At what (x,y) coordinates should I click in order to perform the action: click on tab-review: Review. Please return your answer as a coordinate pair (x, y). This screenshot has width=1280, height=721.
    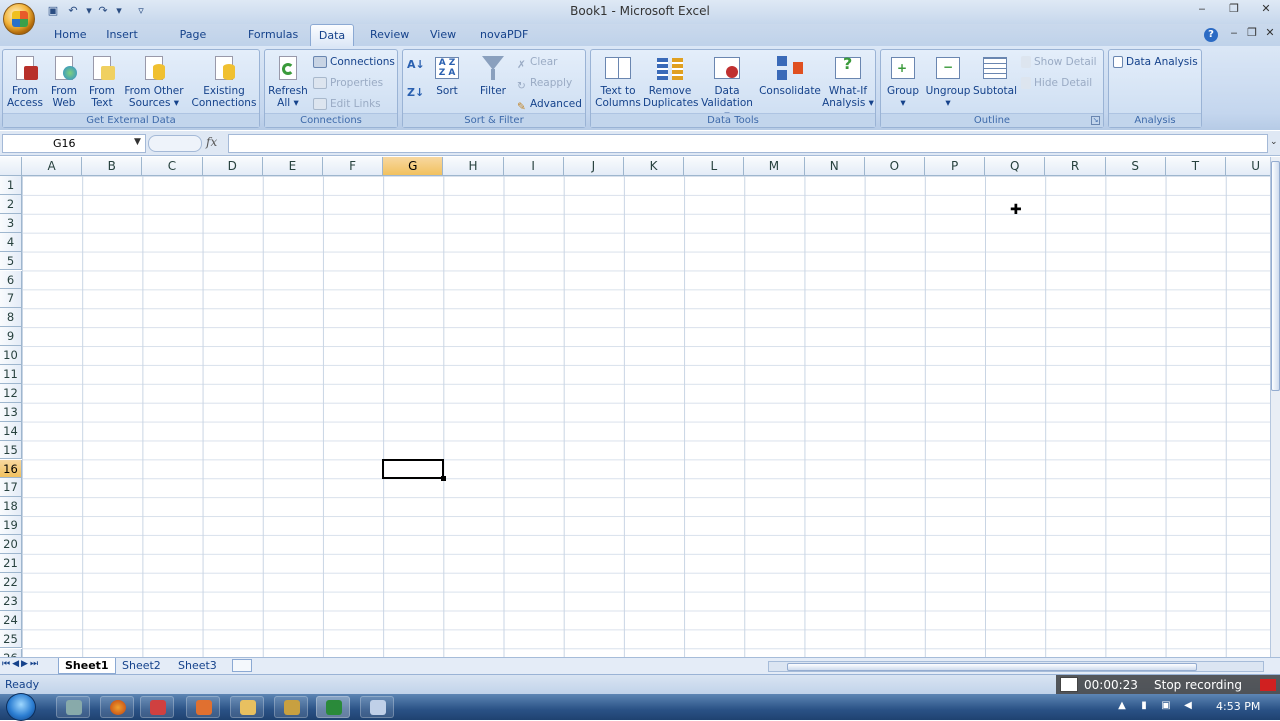
    Looking at the image, I should click on (388, 35).